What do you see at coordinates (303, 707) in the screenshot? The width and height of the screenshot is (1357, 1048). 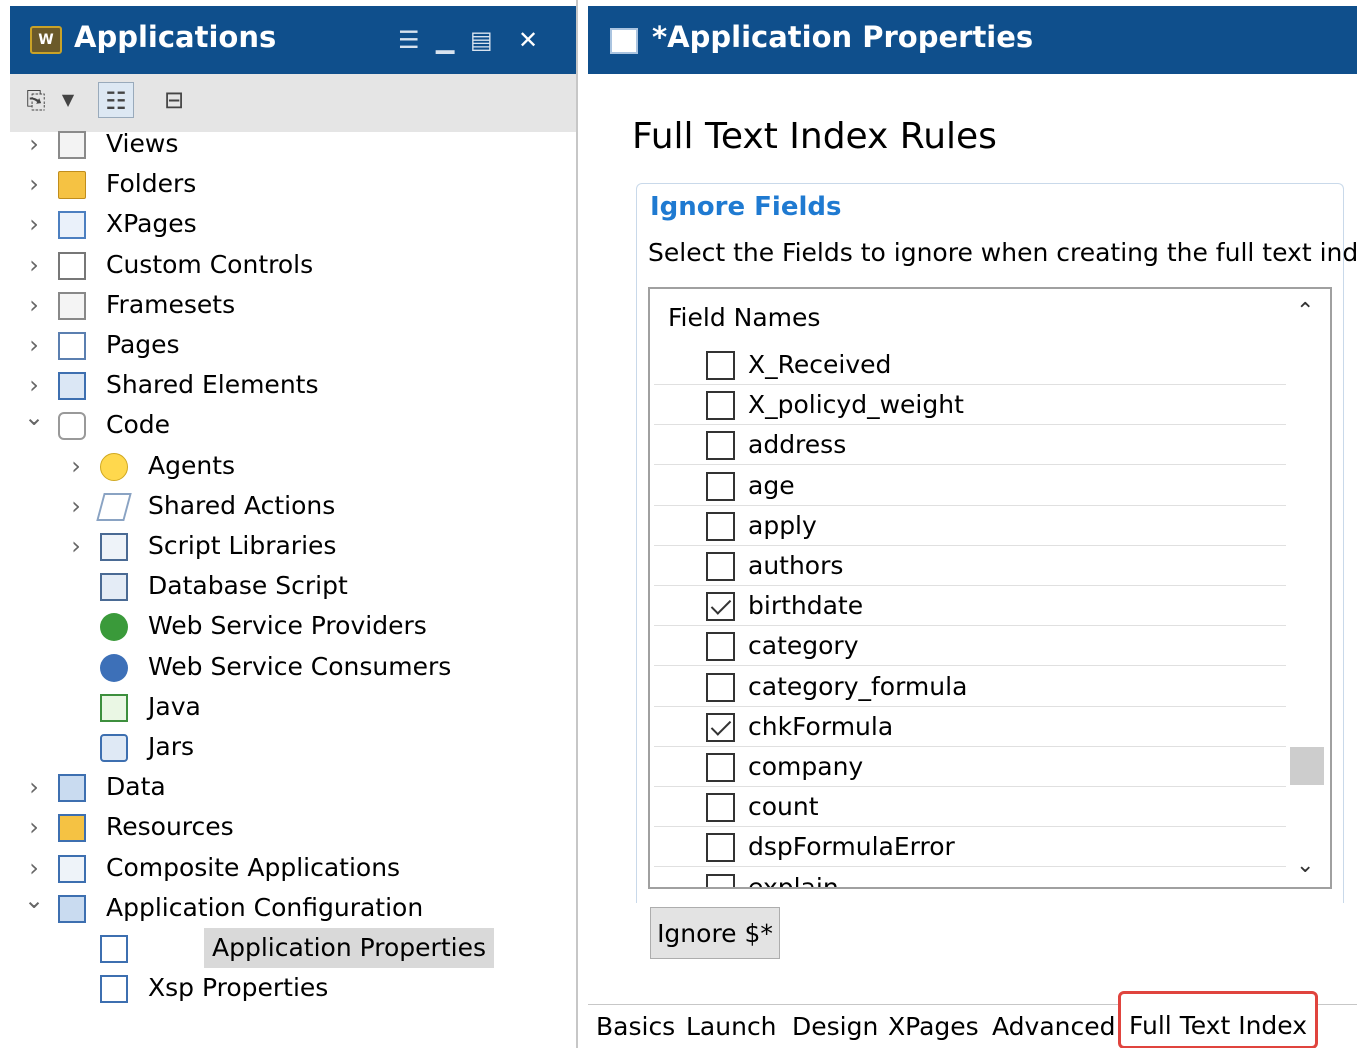 I see `tree-item-java: Java` at bounding box center [303, 707].